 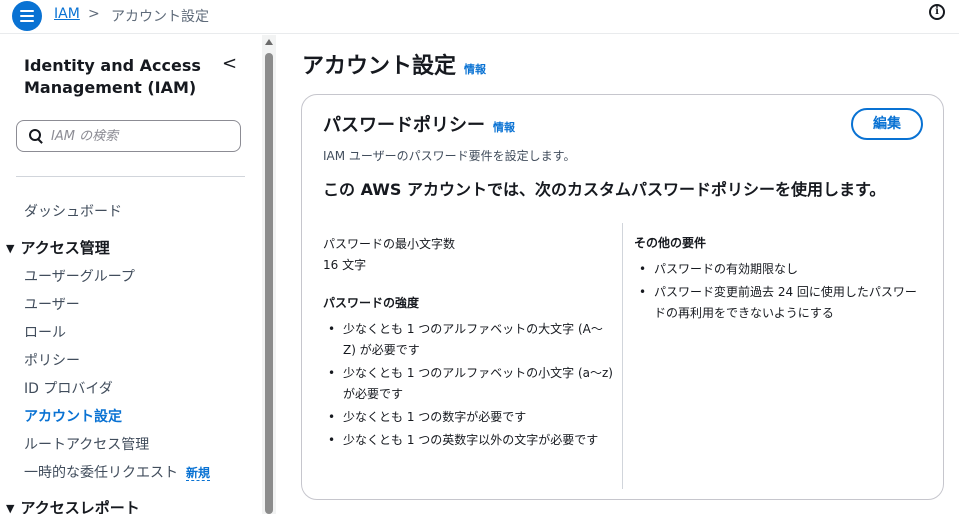 What do you see at coordinates (73, 211) in the screenshot?
I see `sidebar-item-dashboard: ダッシュボード` at bounding box center [73, 211].